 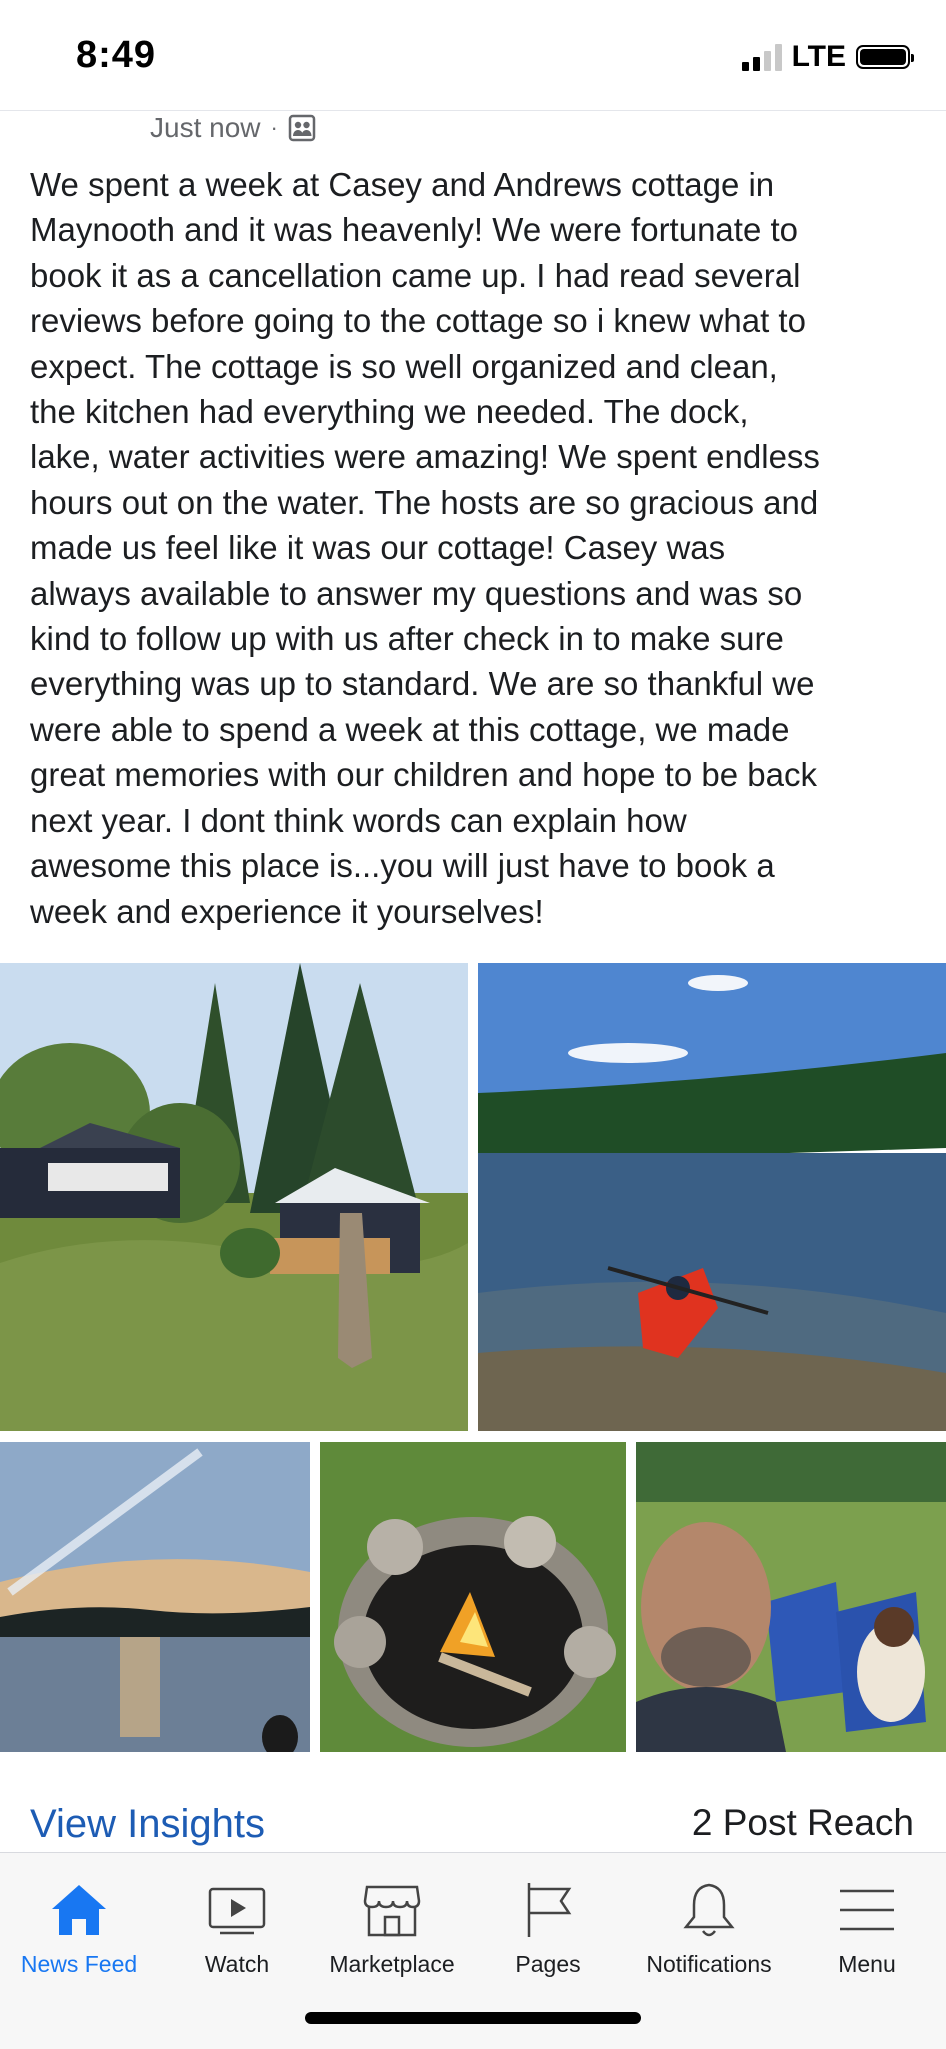 I want to click on photo-selfie, so click(x=791, y=1597).